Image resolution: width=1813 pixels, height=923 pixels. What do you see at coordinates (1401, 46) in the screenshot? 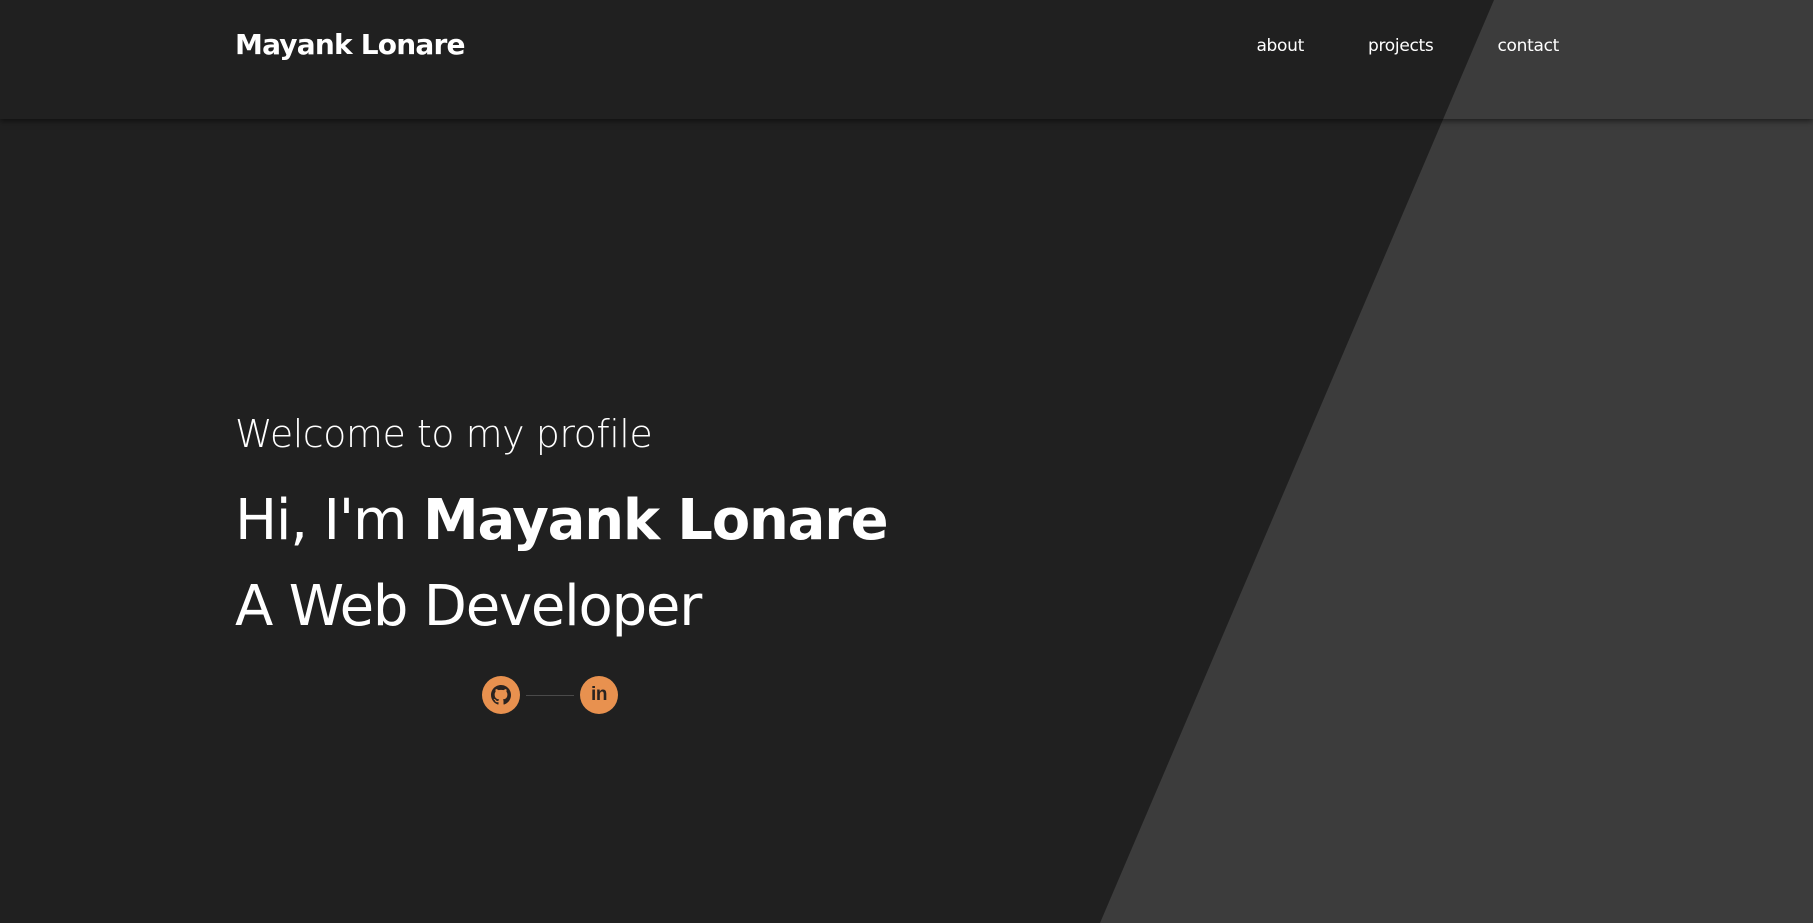
I see `nav-link-projects: projects` at bounding box center [1401, 46].